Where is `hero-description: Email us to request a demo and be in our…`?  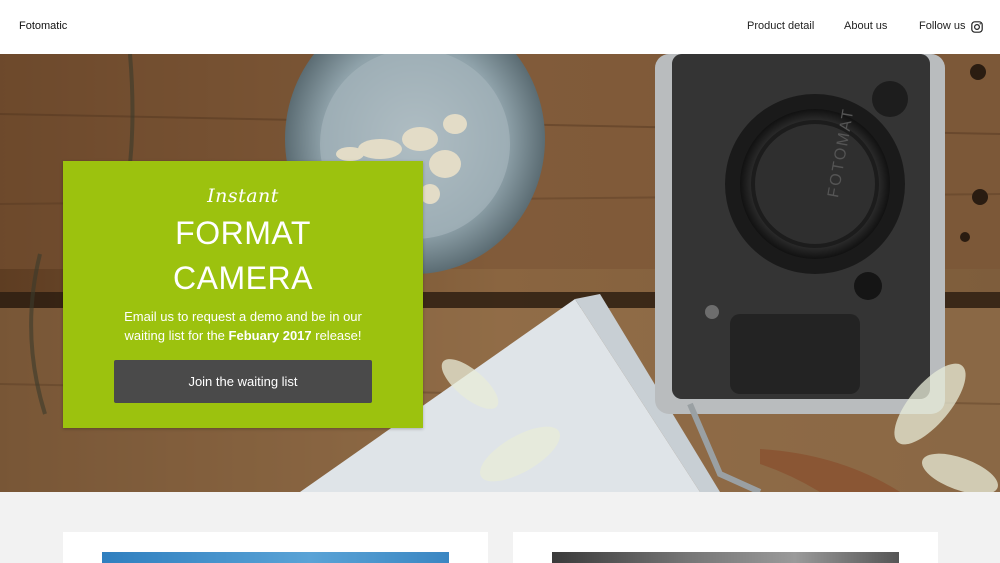
hero-description: Email us to request a demo and be in our… is located at coordinates (243, 326).